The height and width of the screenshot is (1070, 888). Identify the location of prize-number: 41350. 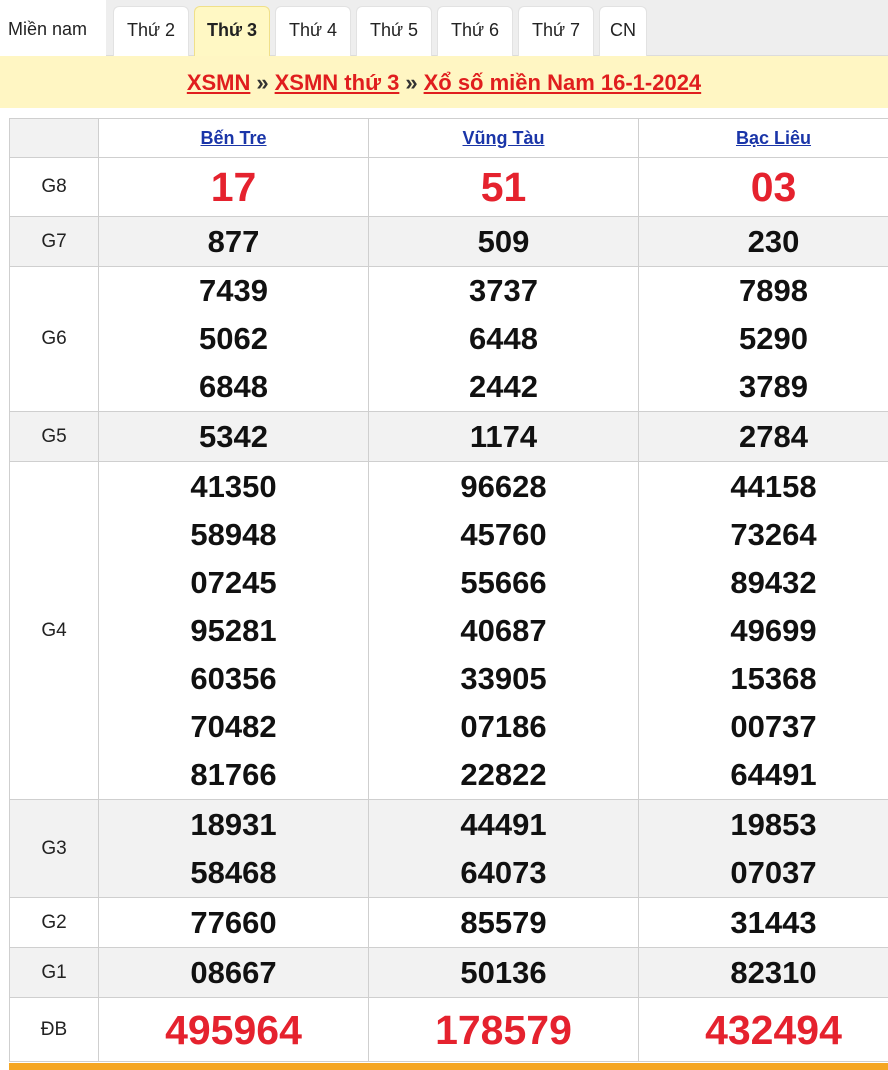
(233, 486).